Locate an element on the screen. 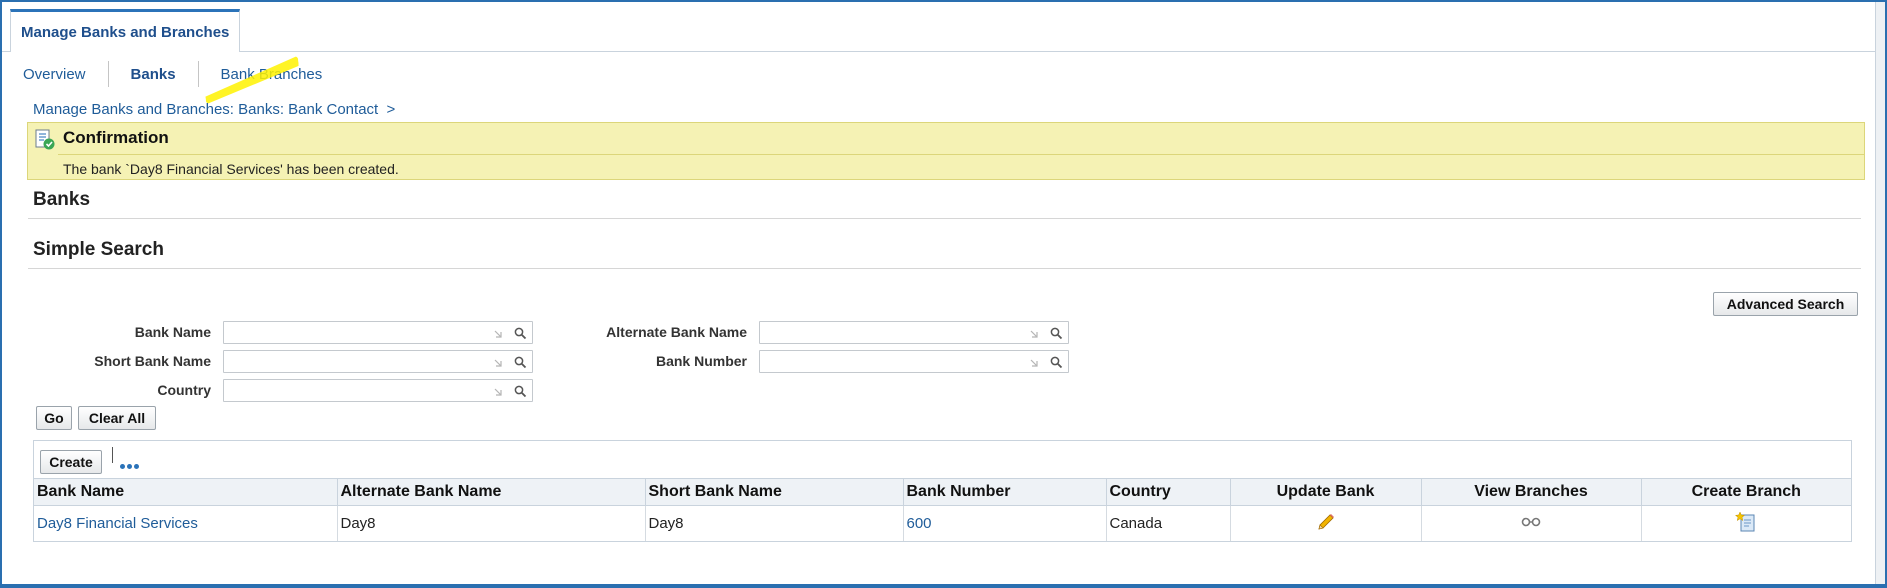  advanced-search-button: Advanced Search is located at coordinates (1785, 304).